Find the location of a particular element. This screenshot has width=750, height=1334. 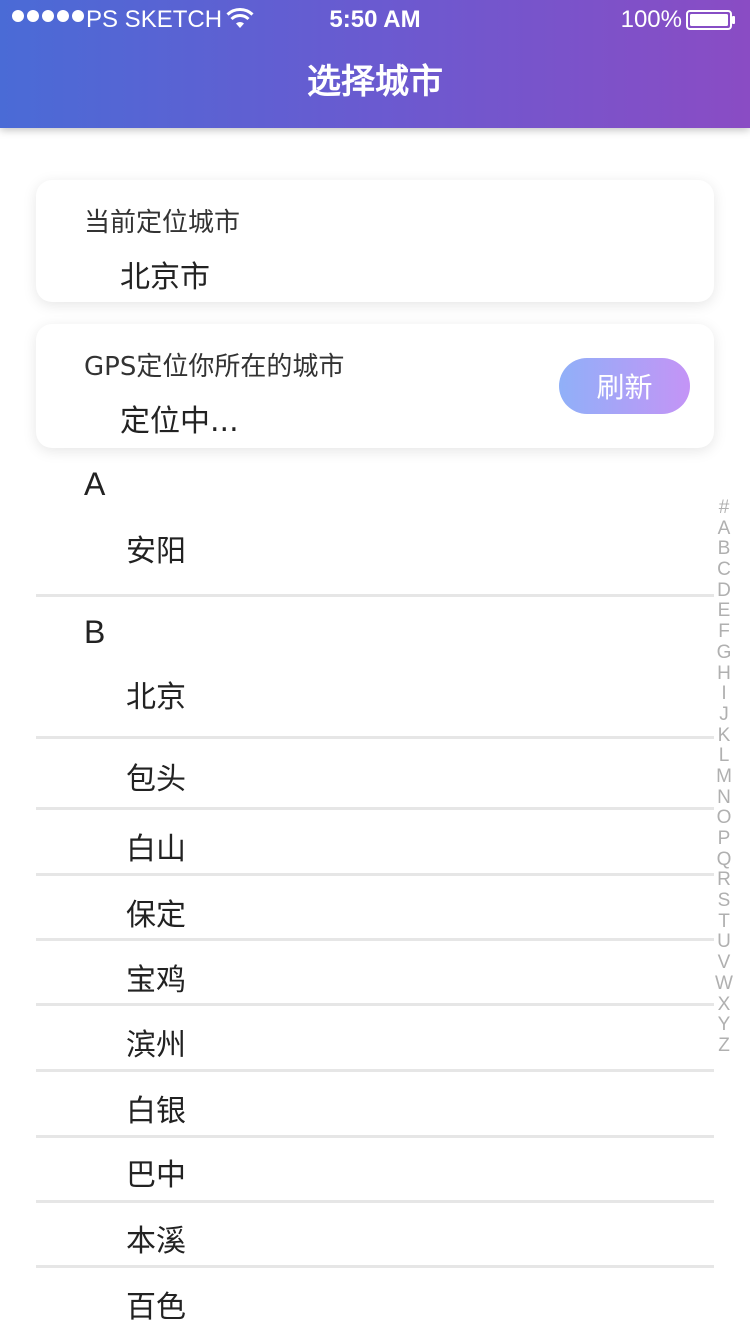

index-letter: M is located at coordinates (724, 776).